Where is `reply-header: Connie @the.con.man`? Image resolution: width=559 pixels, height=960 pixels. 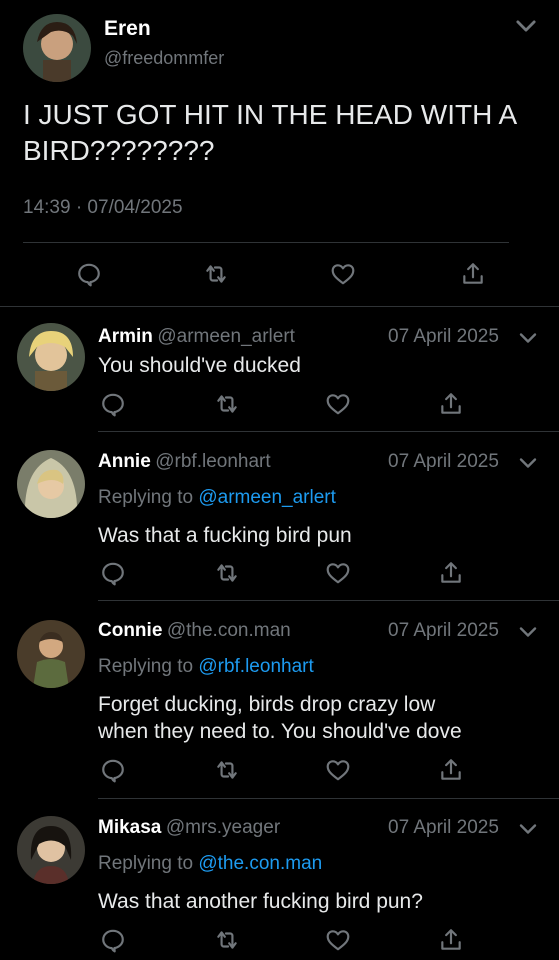 reply-header: Connie @the.con.man is located at coordinates (194, 631).